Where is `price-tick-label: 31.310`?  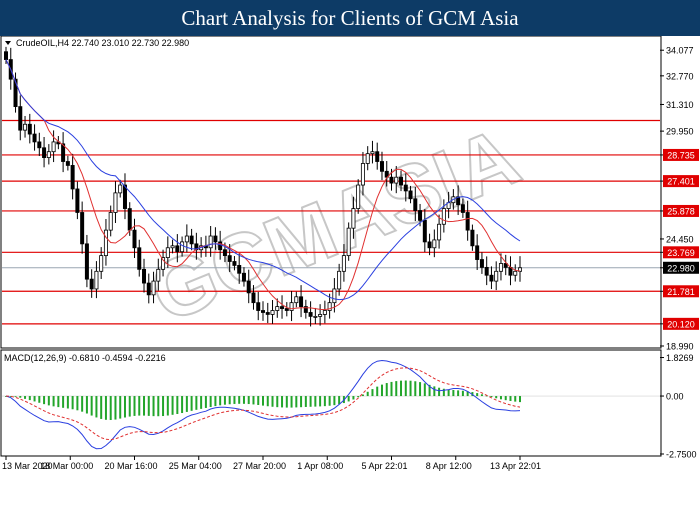
price-tick-label: 31.310 is located at coordinates (680, 105).